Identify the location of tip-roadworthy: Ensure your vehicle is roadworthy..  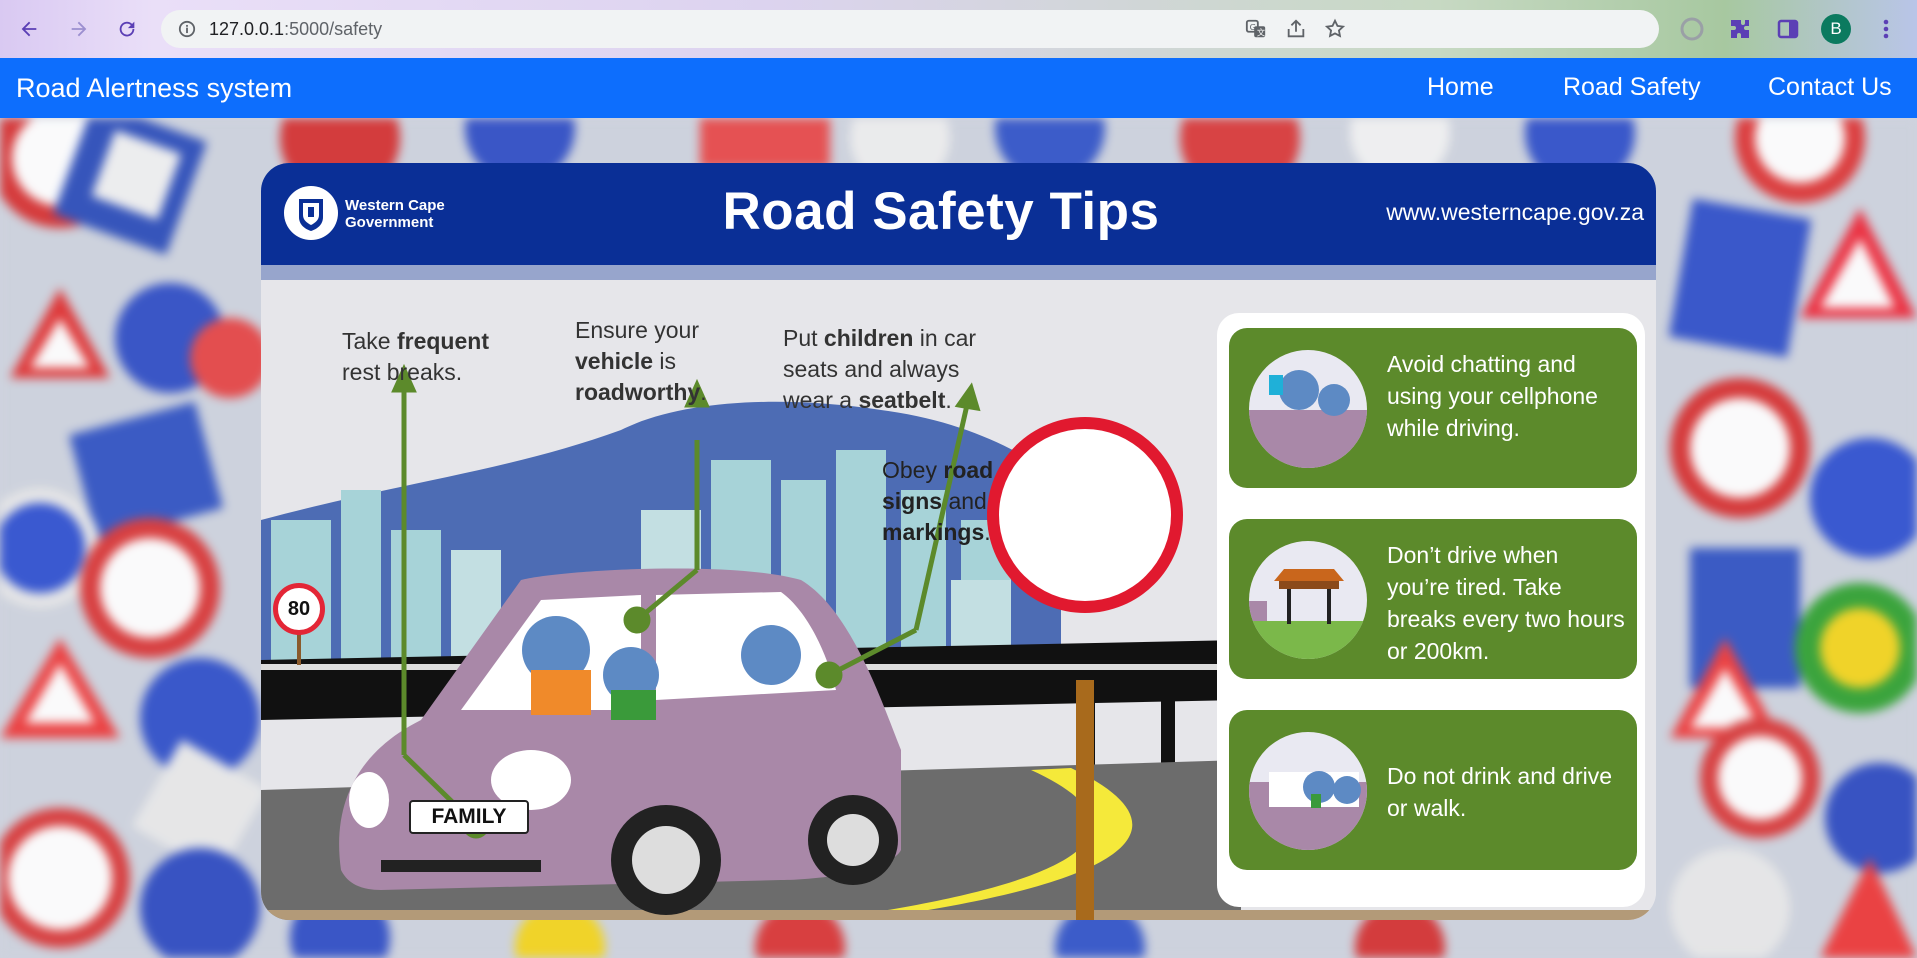
(641, 361).